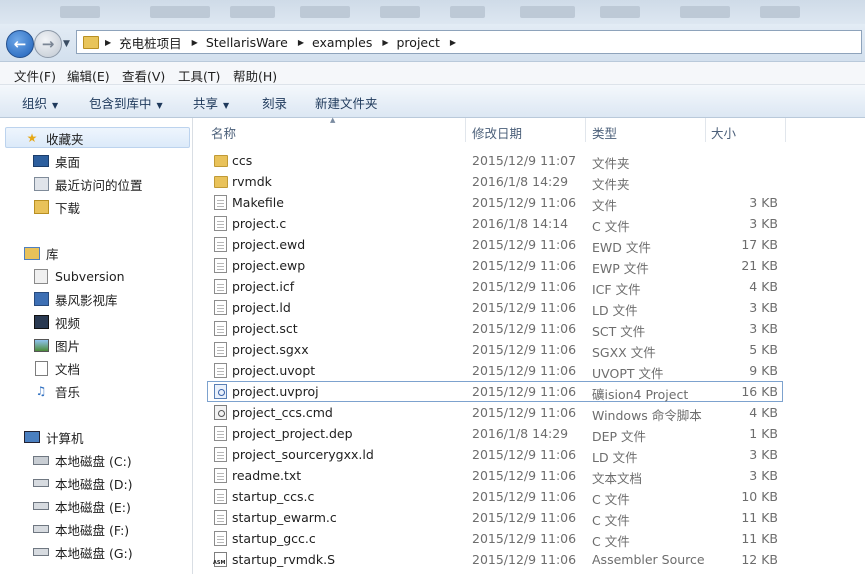 This screenshot has width=865, height=574. I want to click on nav-favorites-label: 收藏夹, so click(65, 139).